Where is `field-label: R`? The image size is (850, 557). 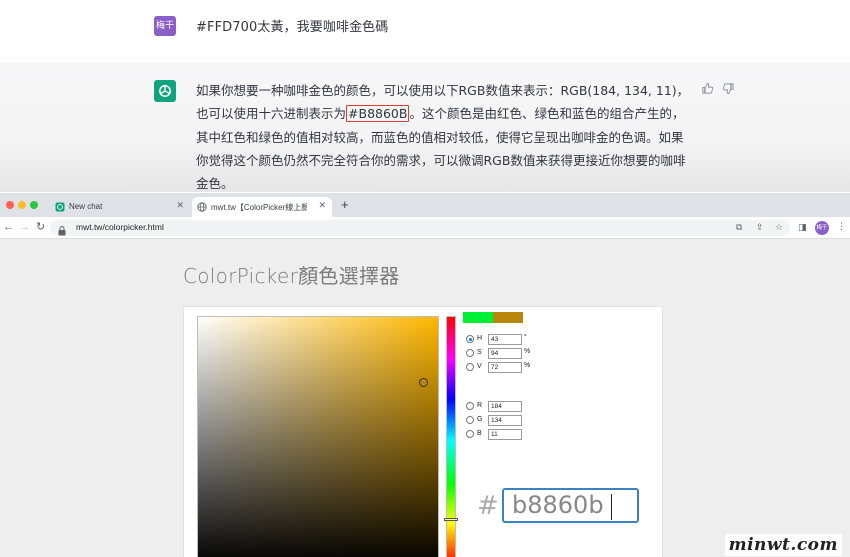
field-label: R is located at coordinates (480, 405).